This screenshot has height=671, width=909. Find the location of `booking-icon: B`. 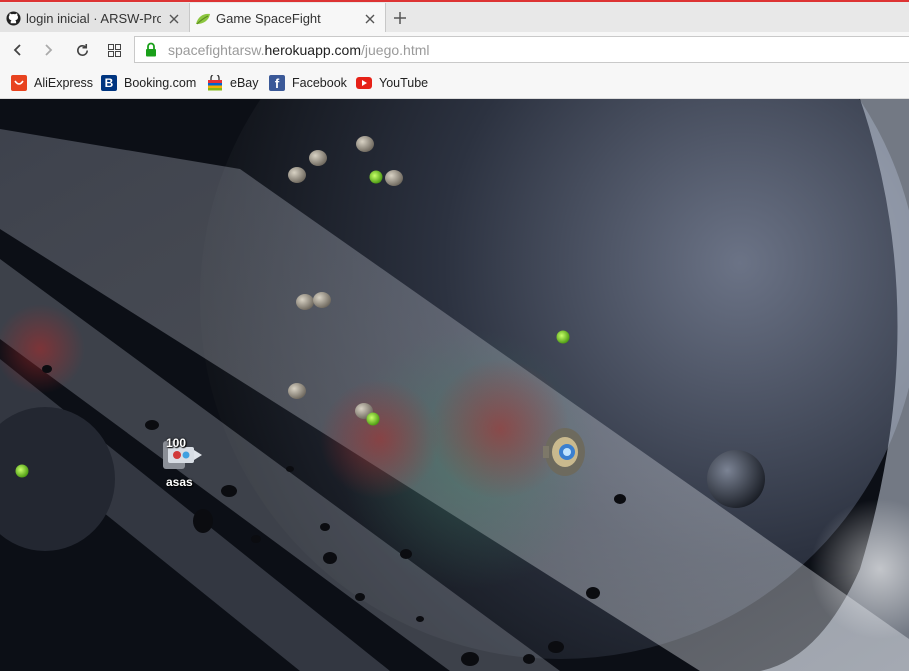

booking-icon: B is located at coordinates (109, 83).